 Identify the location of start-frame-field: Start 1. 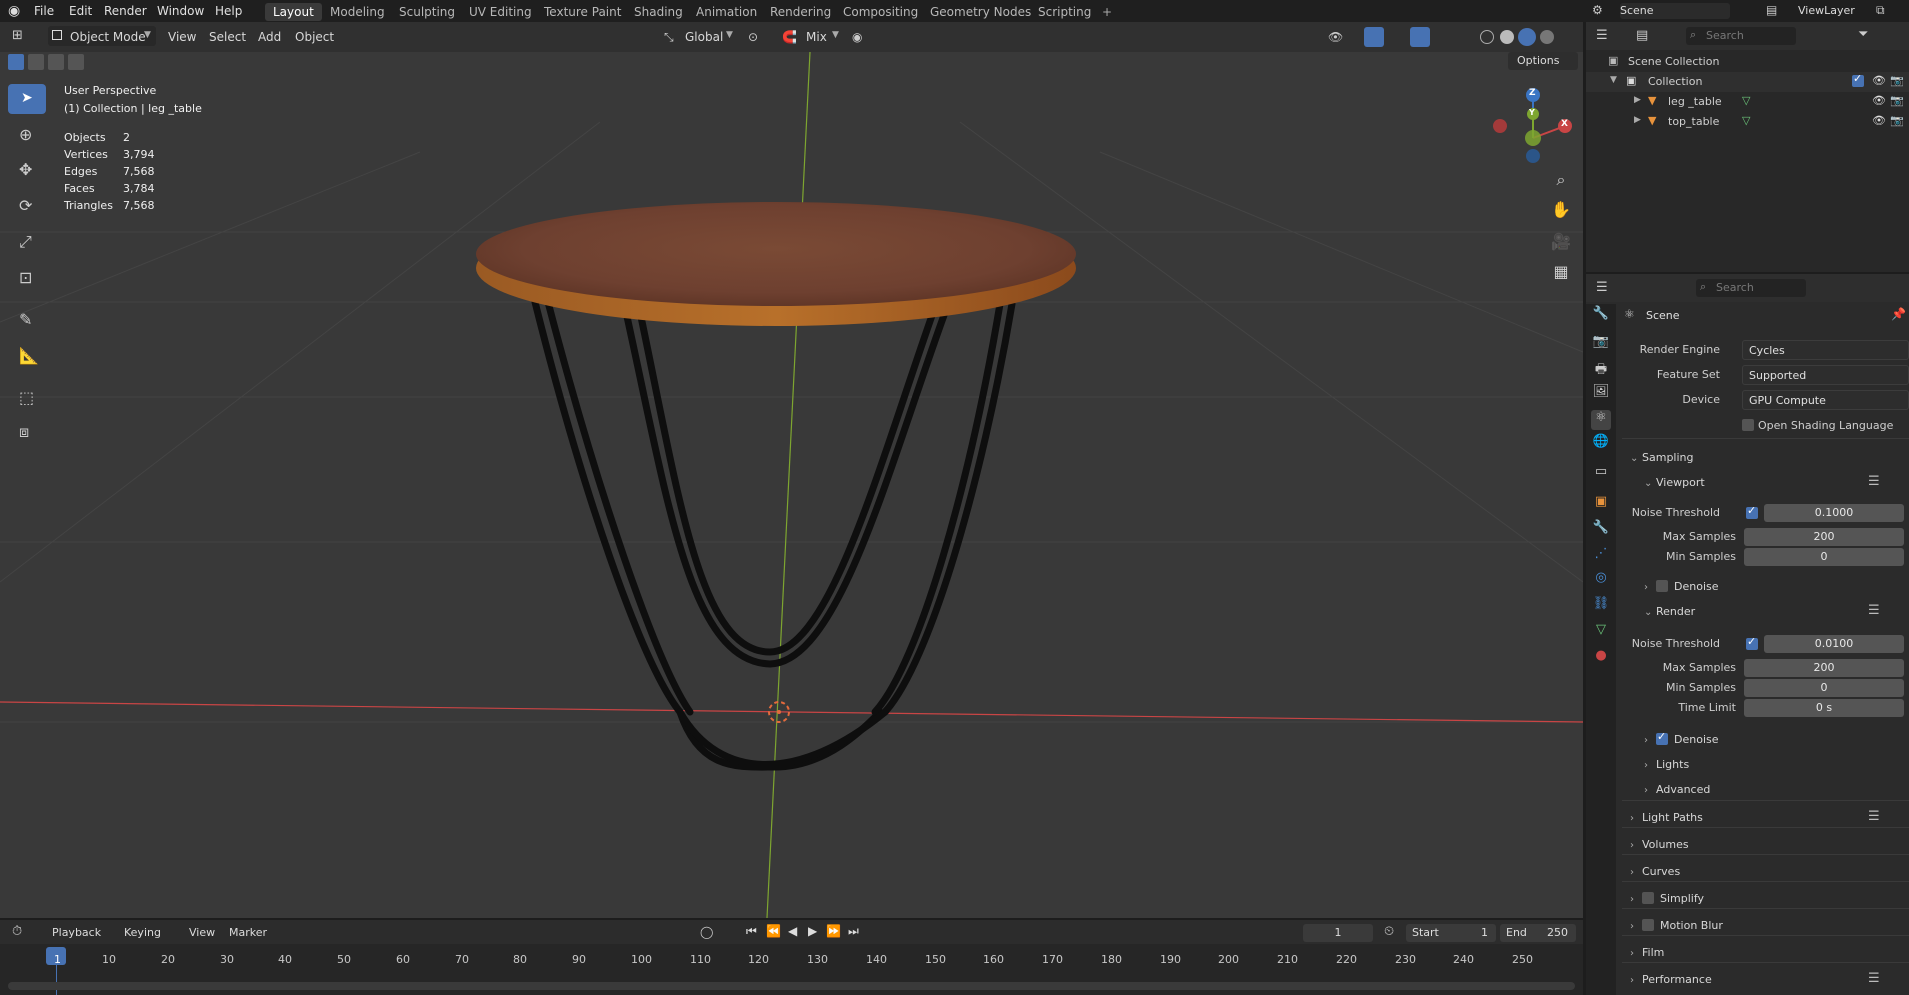
(1451, 933).